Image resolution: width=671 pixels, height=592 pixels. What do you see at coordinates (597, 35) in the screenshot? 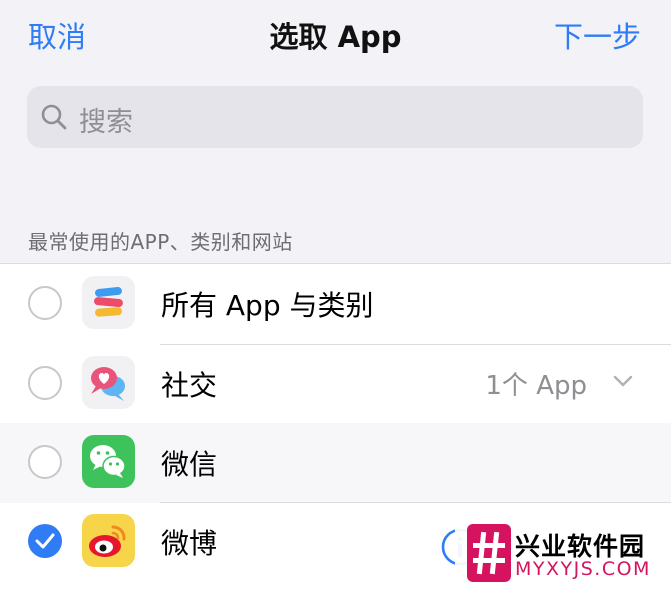
I see `next-button: 下一步` at bounding box center [597, 35].